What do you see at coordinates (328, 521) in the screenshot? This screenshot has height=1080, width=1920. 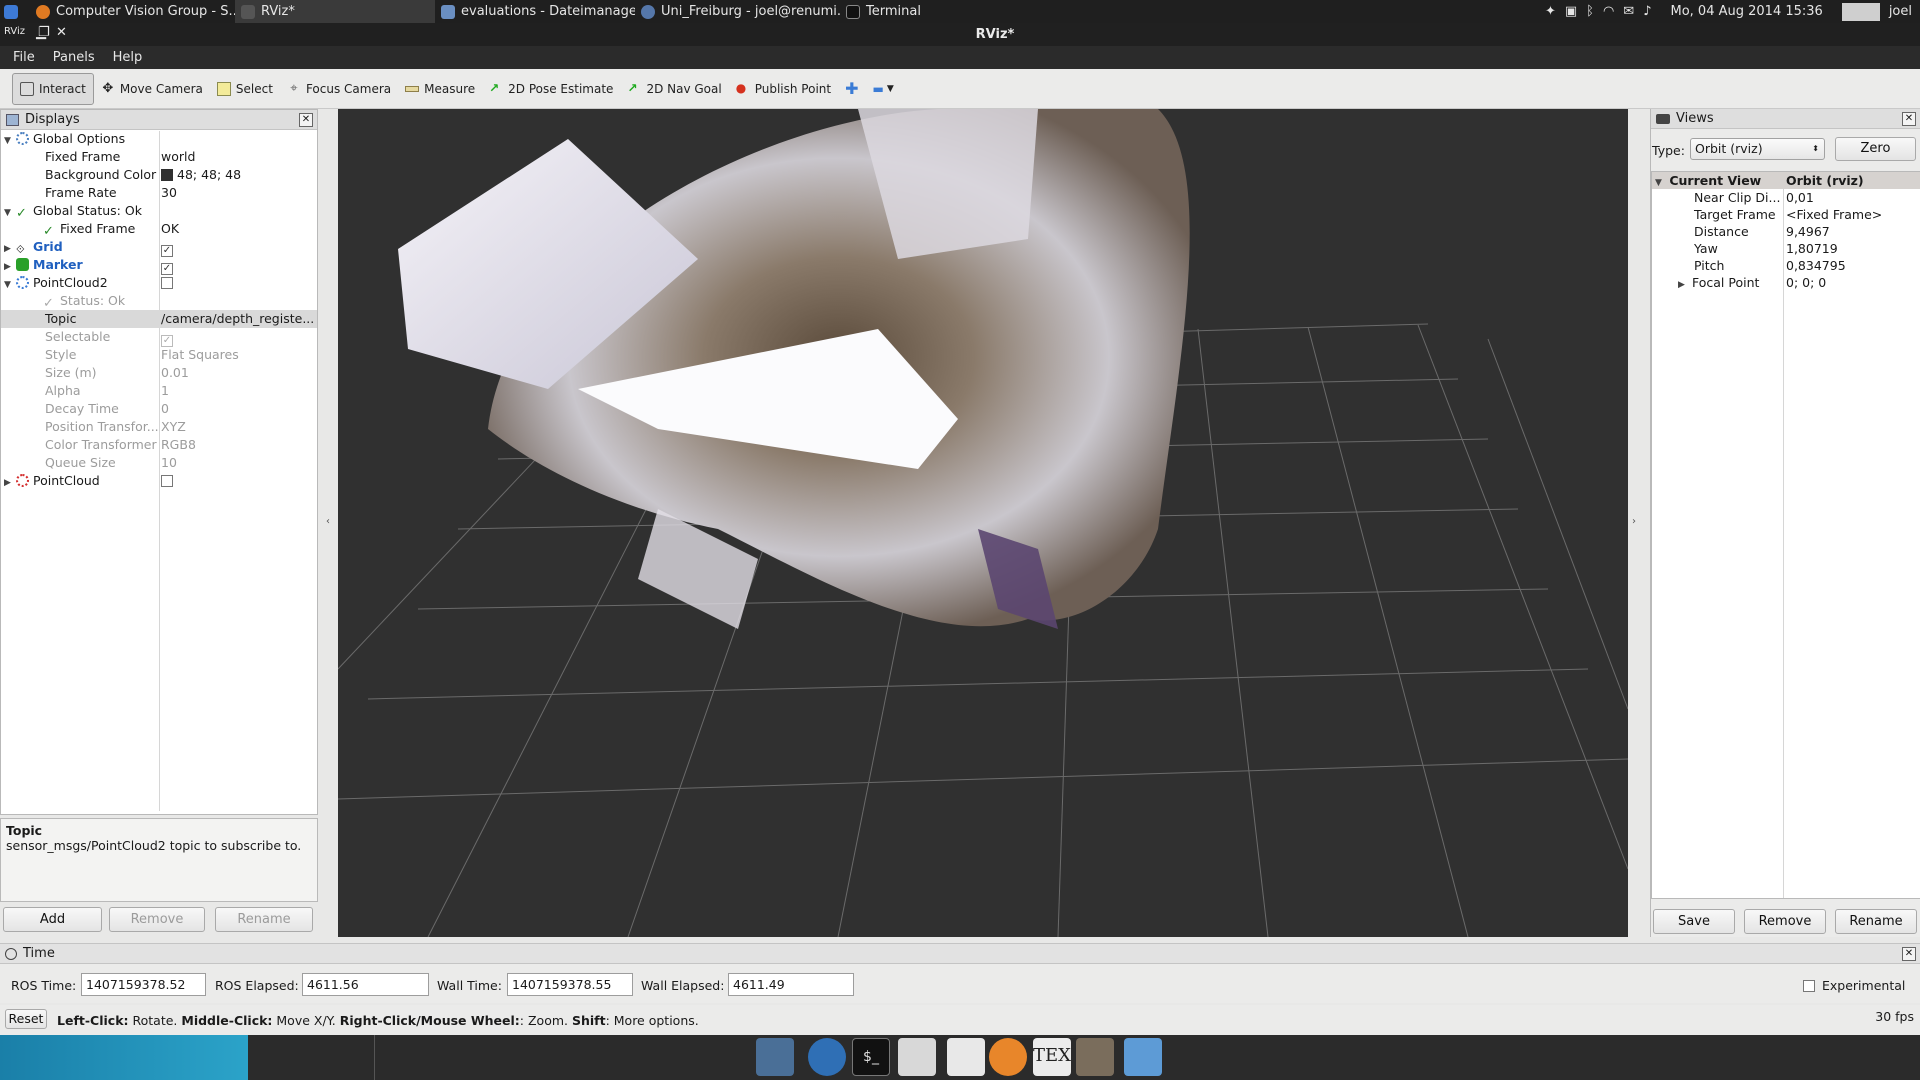 I see `collapse-left-icon: ‹` at bounding box center [328, 521].